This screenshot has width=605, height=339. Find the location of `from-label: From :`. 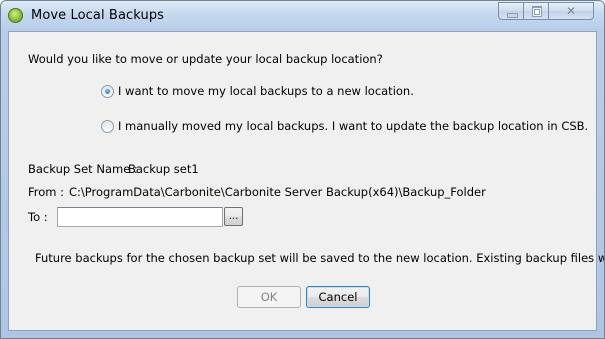

from-label: From : is located at coordinates (46, 192).